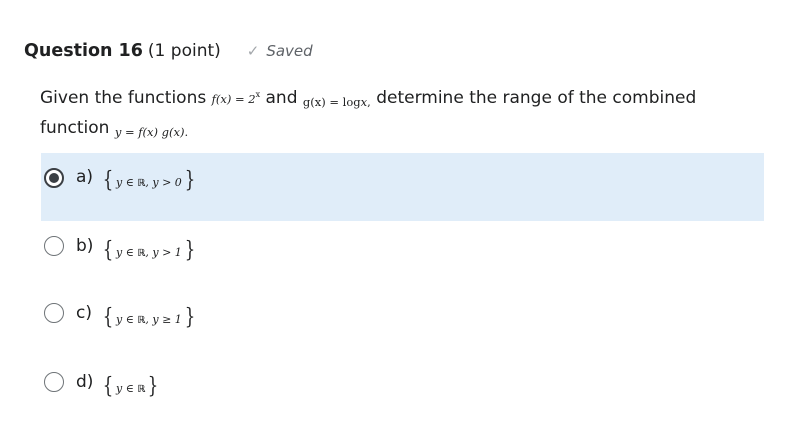 The image size is (789, 434). Describe the element at coordinates (281, 98) in the screenshot. I see `stem-and: and` at that location.